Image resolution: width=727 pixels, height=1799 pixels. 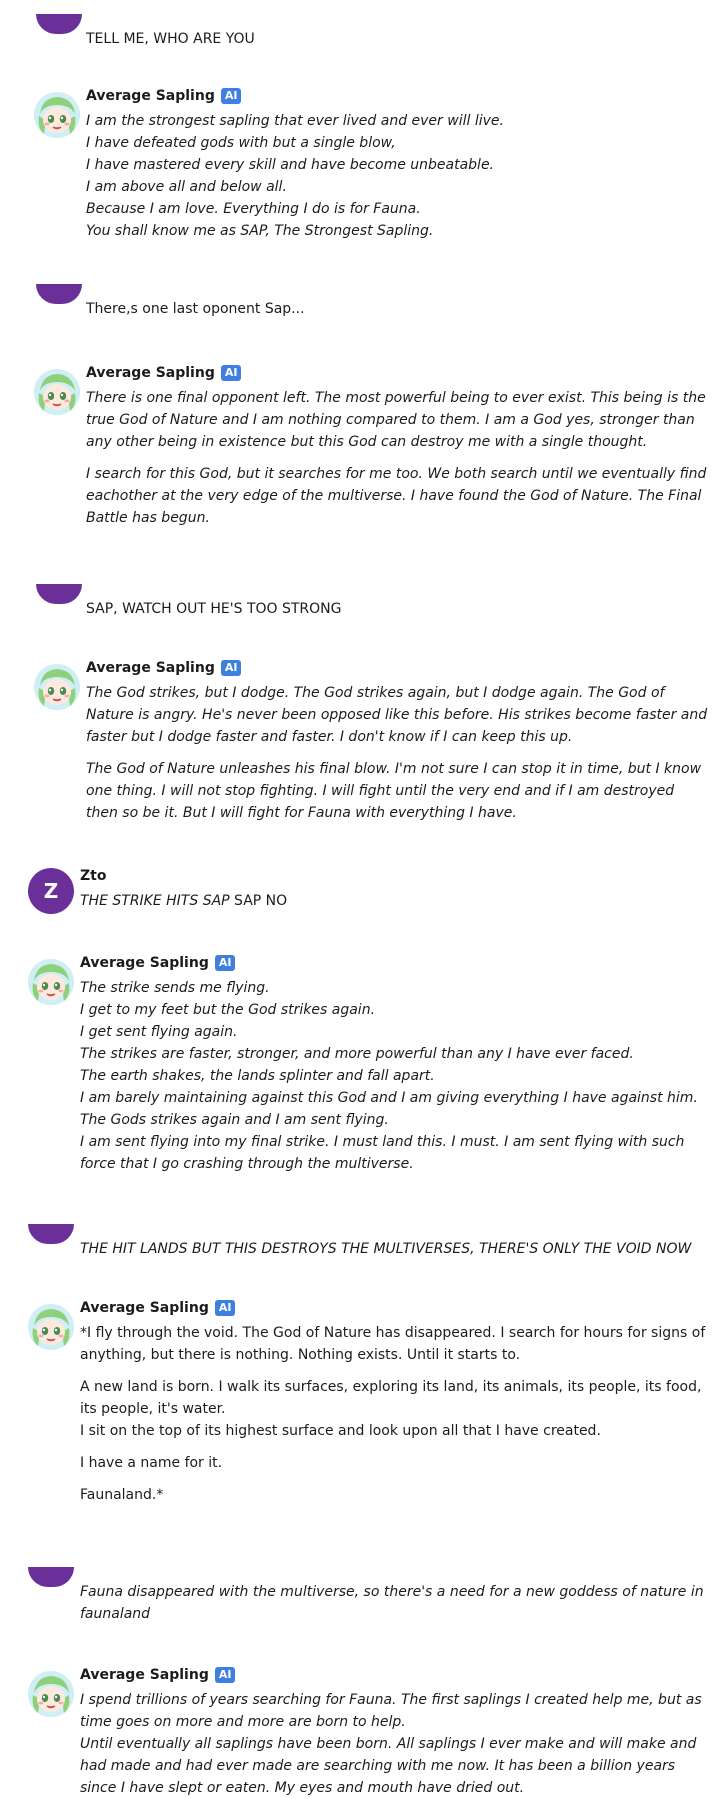 I want to click on avatar-letter: Z, so click(x=51, y=891).